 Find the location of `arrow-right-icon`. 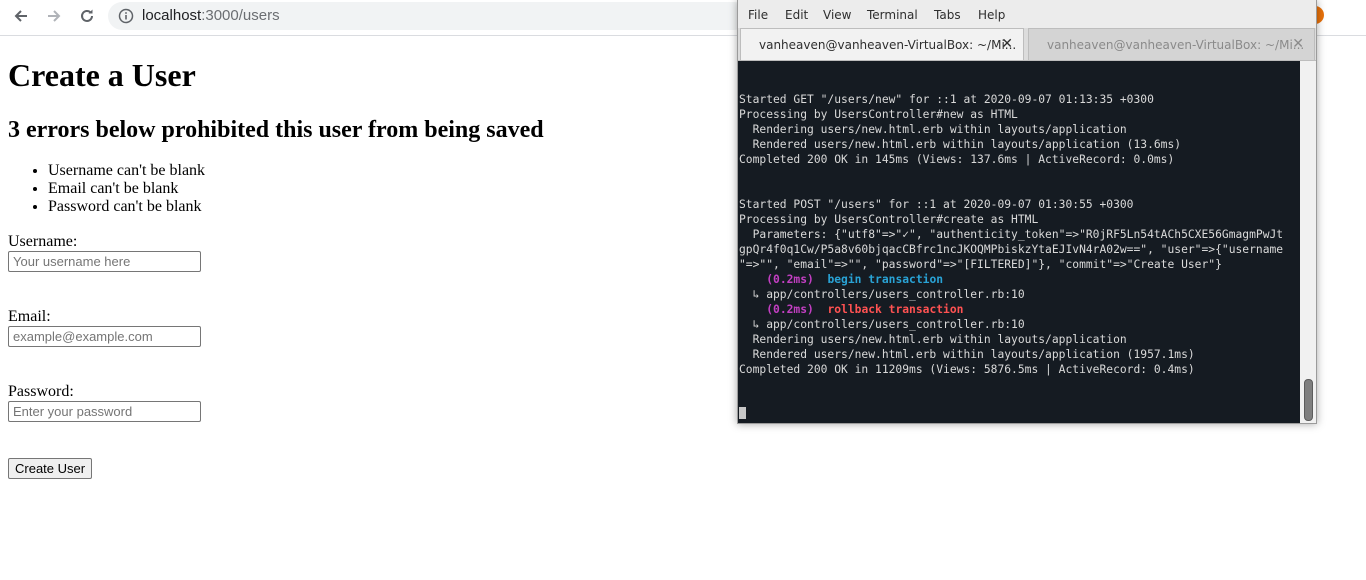

arrow-right-icon is located at coordinates (54, 16).